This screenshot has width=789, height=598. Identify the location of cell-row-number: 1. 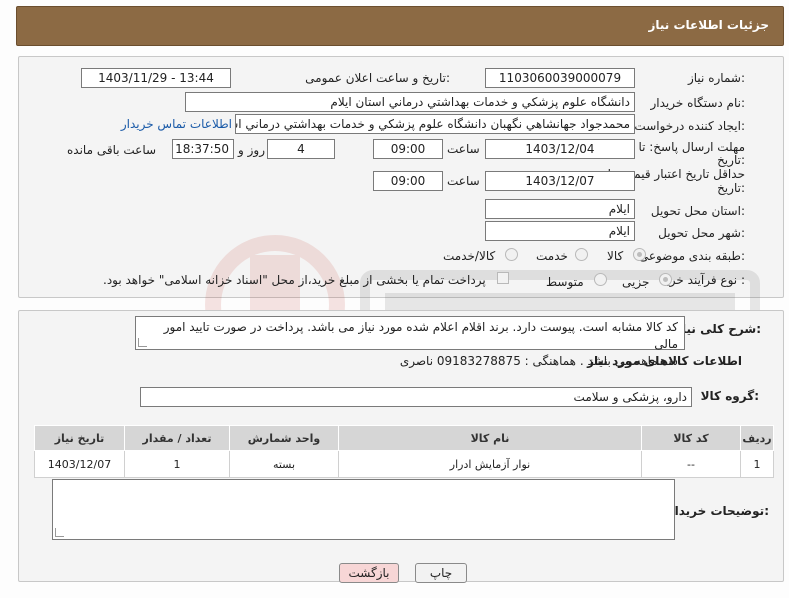
(757, 464).